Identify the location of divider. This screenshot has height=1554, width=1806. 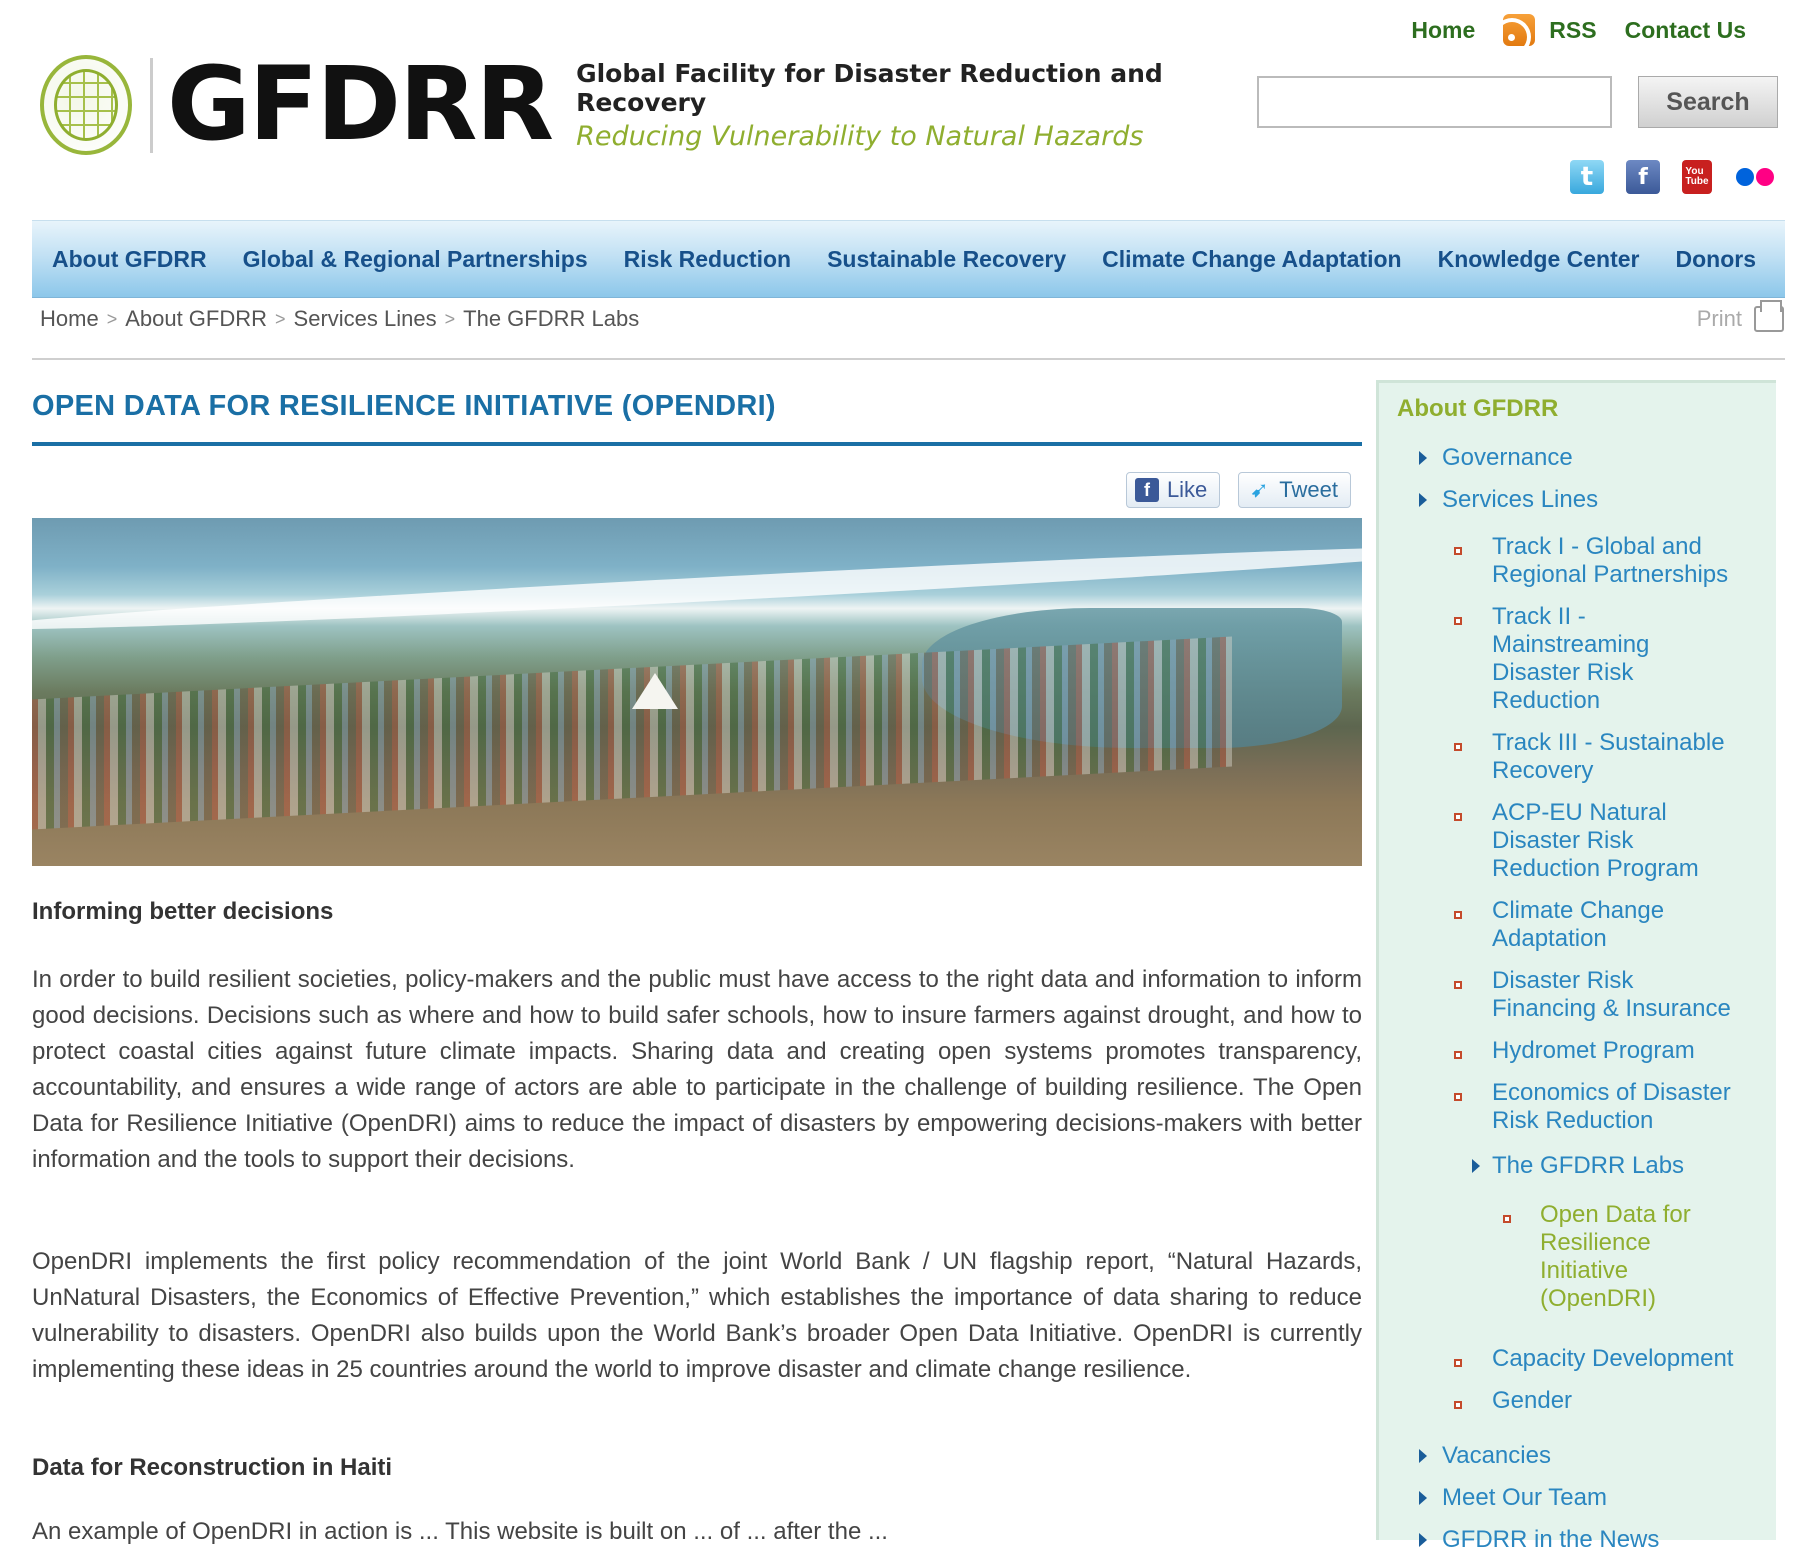
(908, 359).